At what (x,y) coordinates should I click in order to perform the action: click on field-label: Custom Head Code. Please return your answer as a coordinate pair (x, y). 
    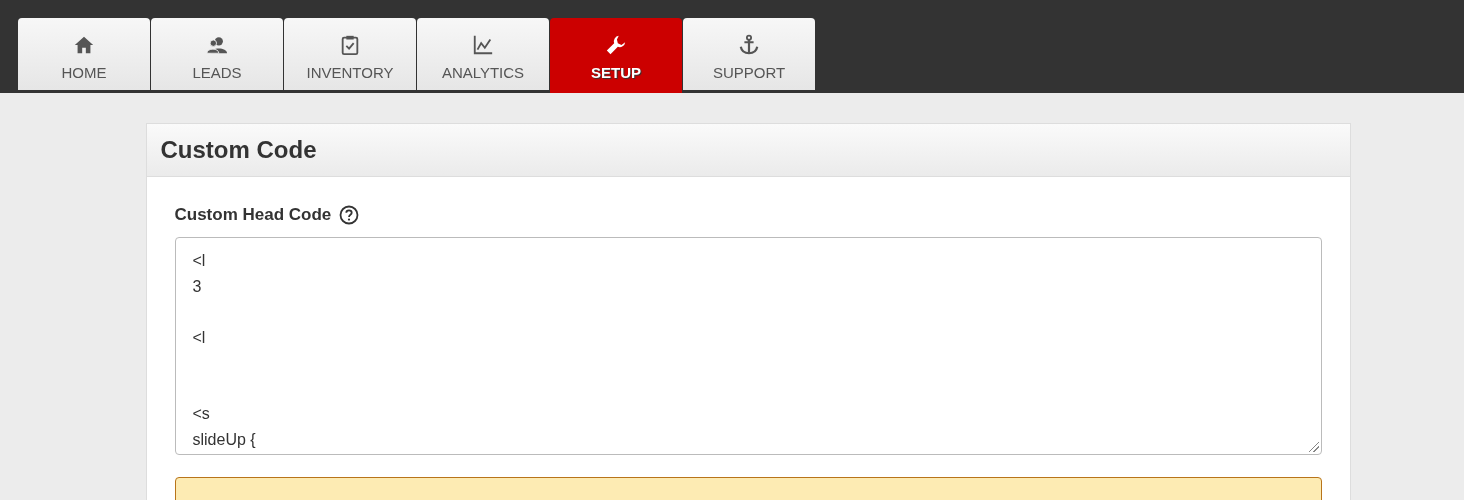
    Looking at the image, I should click on (253, 215).